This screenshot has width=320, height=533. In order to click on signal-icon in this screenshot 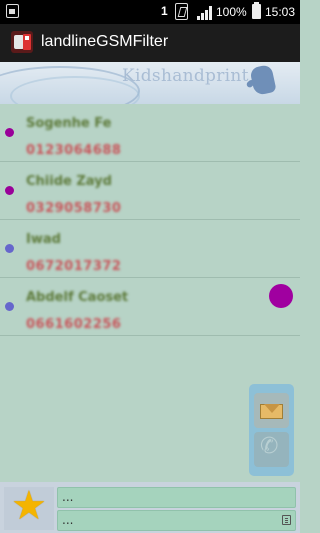, I will do `click(205, 12)`.